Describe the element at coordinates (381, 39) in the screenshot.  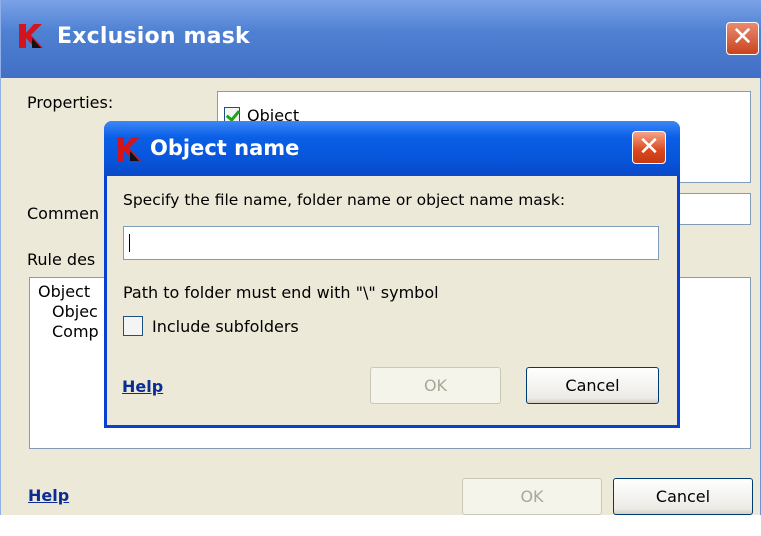
I see `exclusion-mask-titlebar: Exclusion mask ✕` at that location.